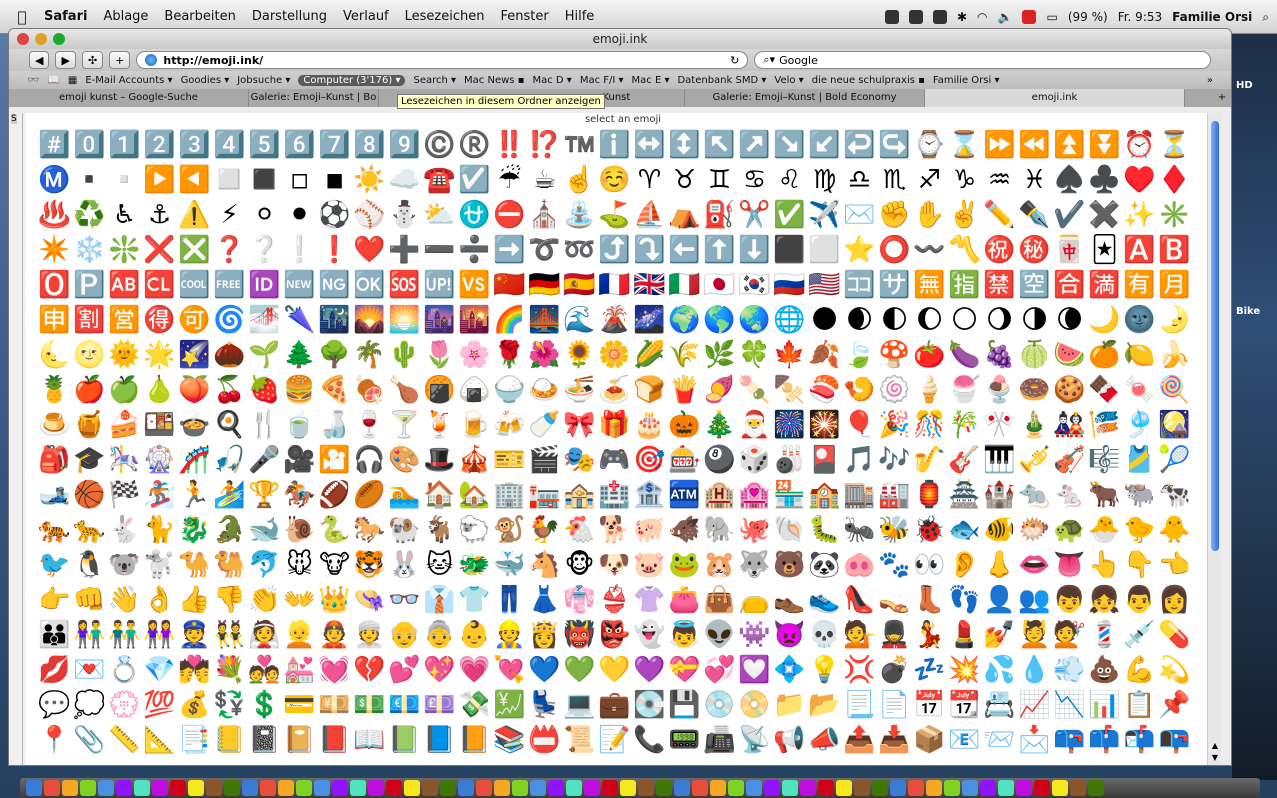 Image resolution: width=1277 pixels, height=798 pixels. What do you see at coordinates (334, 599) in the screenshot?
I see `emoji-tile: 👑` at bounding box center [334, 599].